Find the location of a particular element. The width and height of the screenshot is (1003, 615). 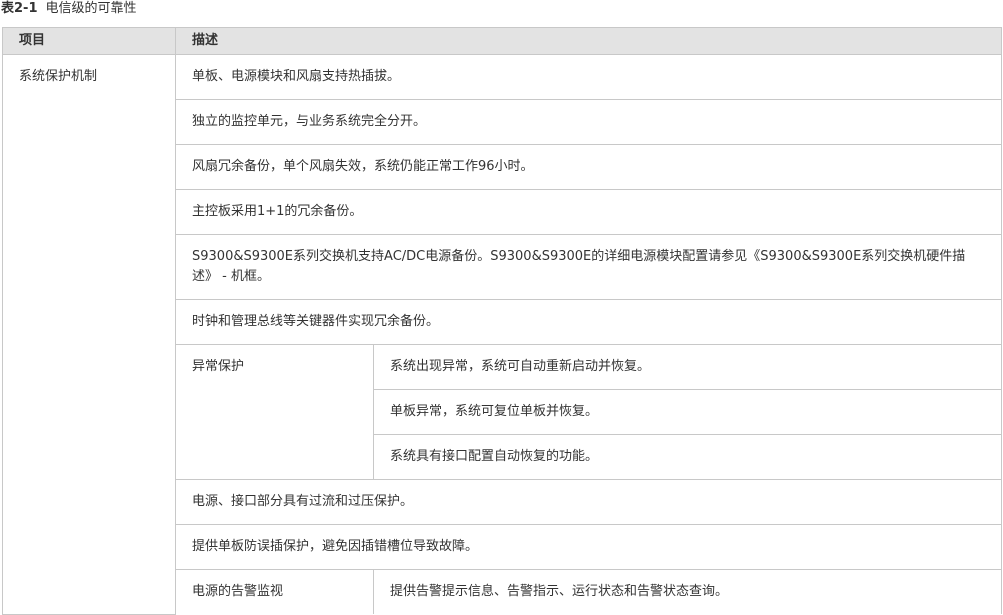

description-cell: 单板、电源模块和风扇支持热插拔。 is located at coordinates (588, 77).